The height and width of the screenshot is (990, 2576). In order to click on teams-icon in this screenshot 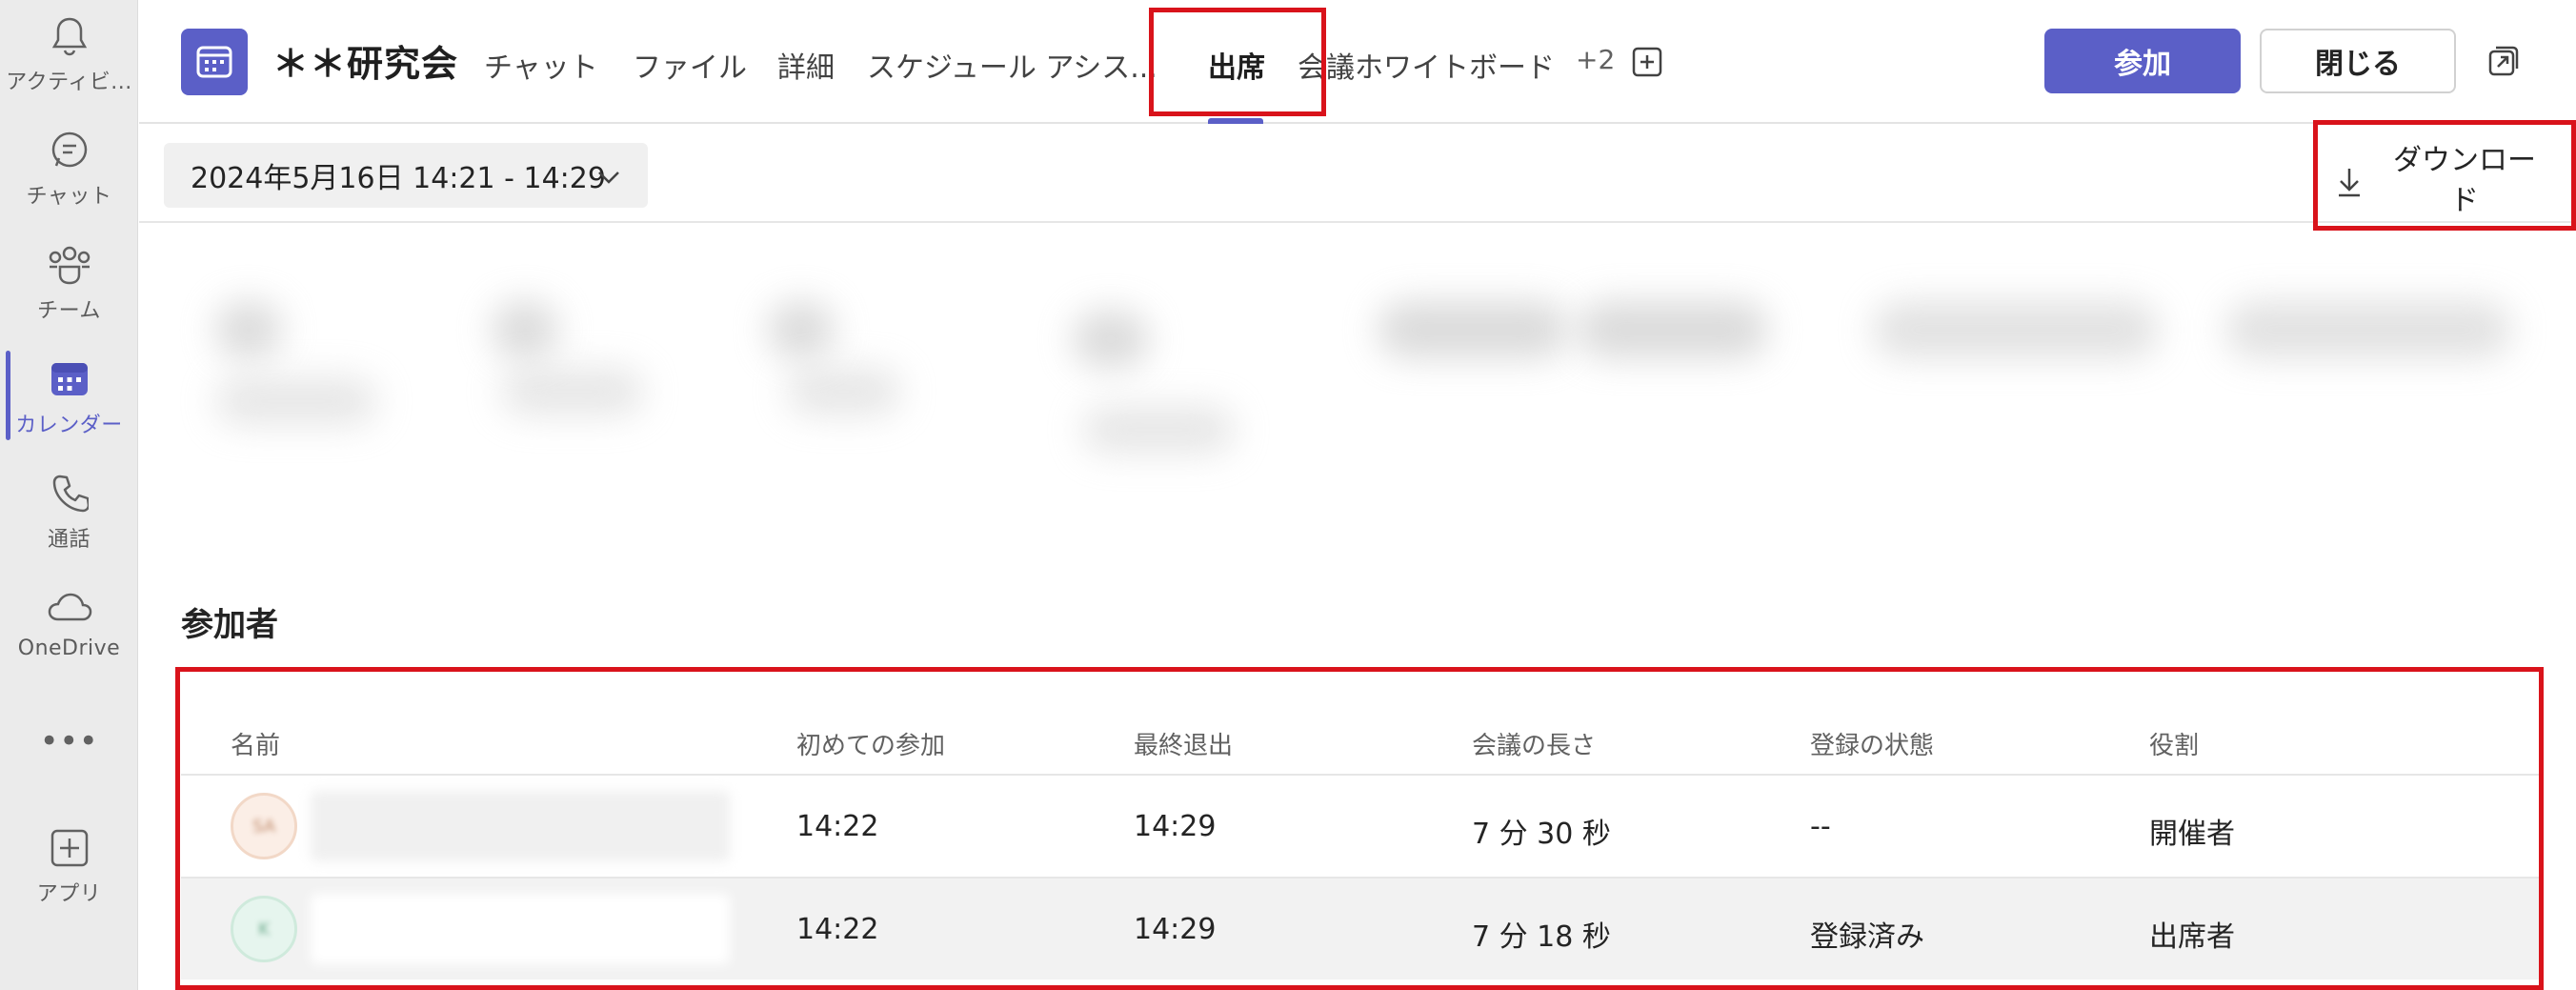, I will do `click(69, 265)`.